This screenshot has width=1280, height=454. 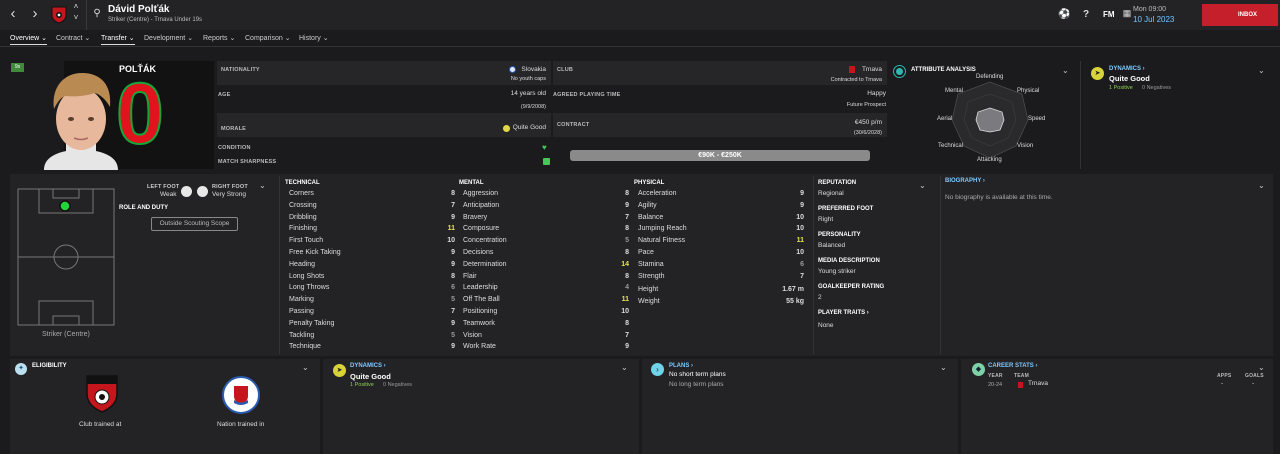 I want to click on mental-attribute-row: Leadership 4, so click(x=546, y=289).